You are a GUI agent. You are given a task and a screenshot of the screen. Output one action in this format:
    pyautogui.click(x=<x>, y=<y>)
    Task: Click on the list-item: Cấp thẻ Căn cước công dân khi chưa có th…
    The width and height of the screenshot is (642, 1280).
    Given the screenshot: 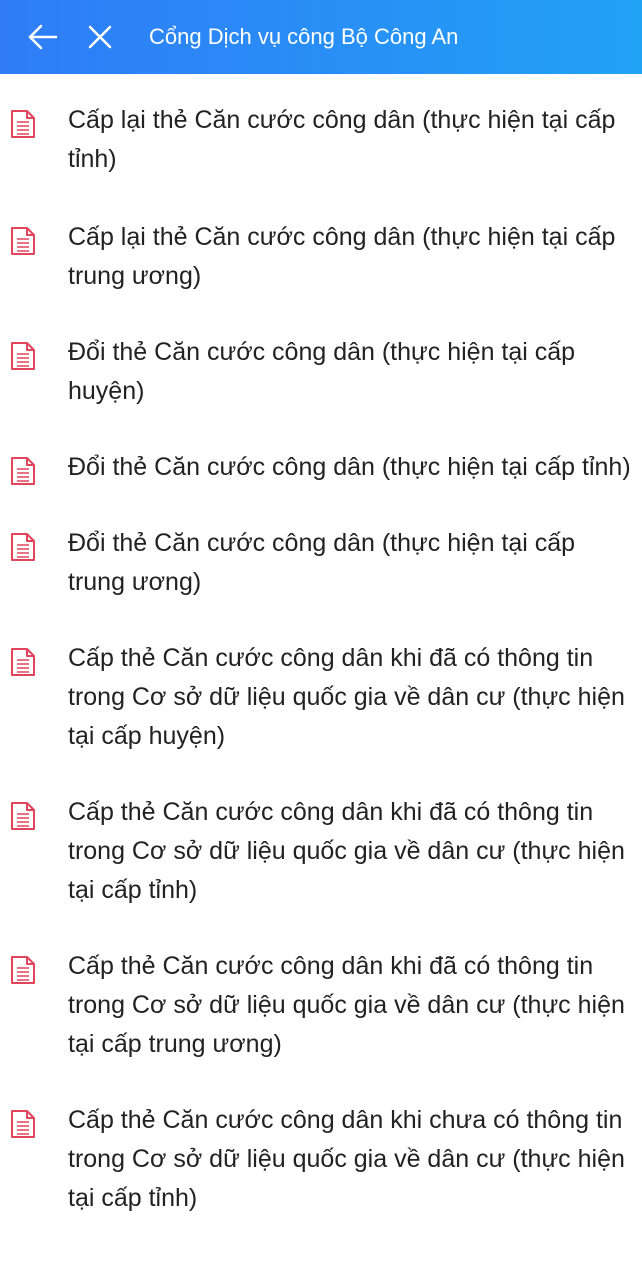 What is the action you would take?
    pyautogui.click(x=321, y=1159)
    